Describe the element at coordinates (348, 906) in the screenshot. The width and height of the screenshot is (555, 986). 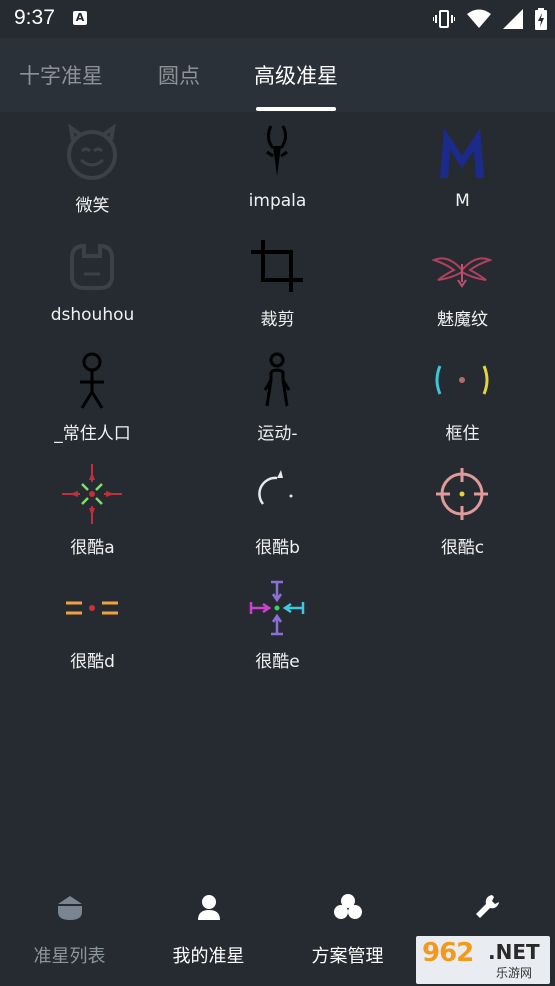
I see `cluster-icon` at that location.